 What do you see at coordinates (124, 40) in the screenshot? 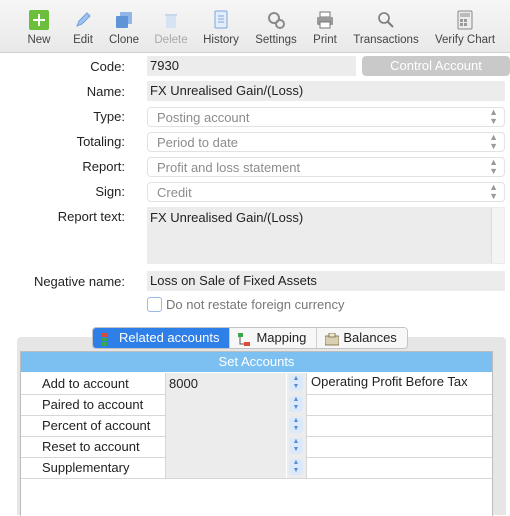
I see `clone-label: Clone` at bounding box center [124, 40].